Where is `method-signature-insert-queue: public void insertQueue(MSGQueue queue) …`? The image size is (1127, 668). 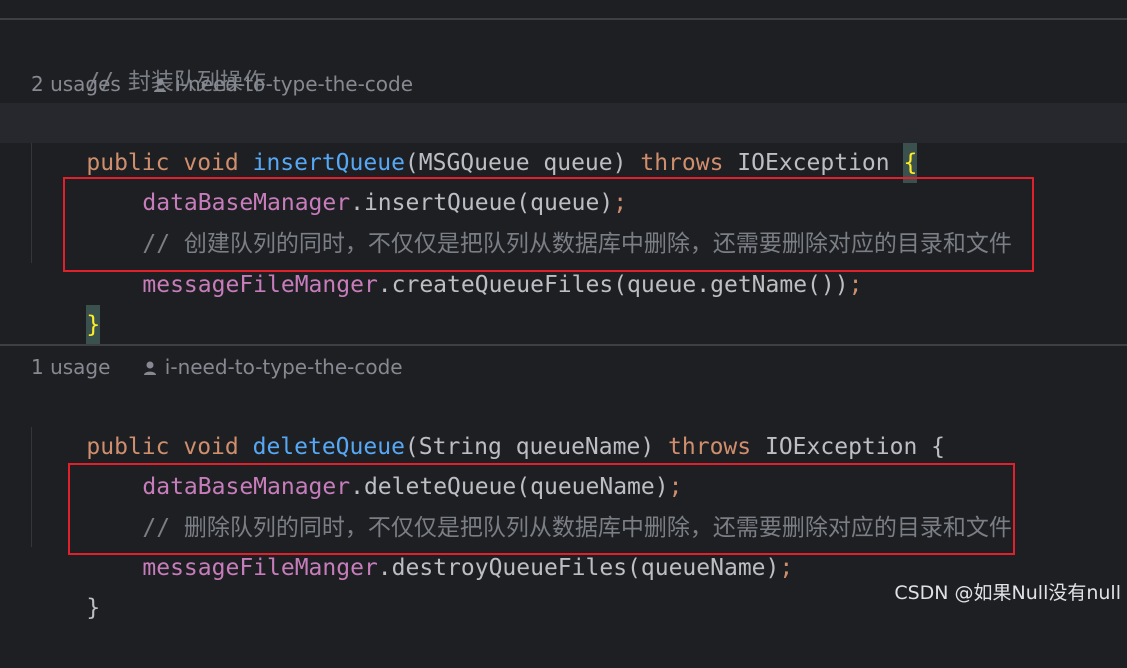 method-signature-insert-queue: public void insertQueue(MSGQueue queue) … is located at coordinates (563, 143).